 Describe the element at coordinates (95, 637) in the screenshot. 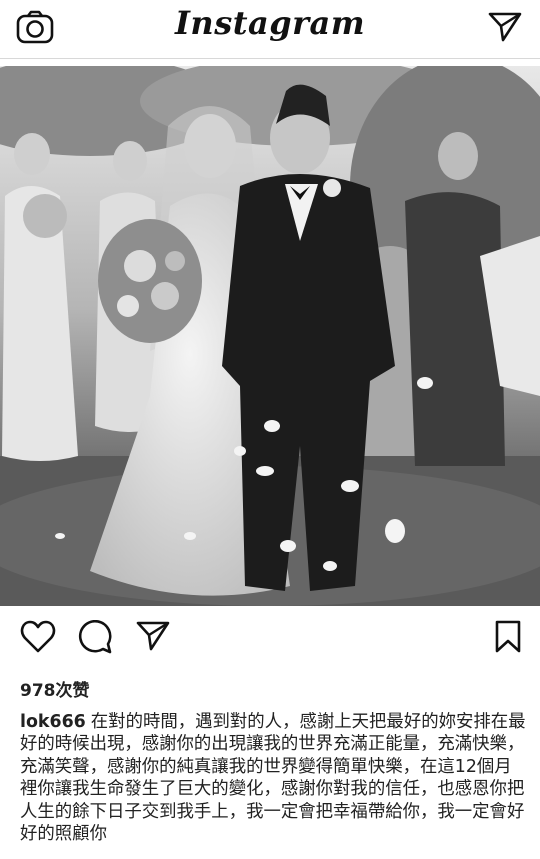

I see `comment-icon` at that location.